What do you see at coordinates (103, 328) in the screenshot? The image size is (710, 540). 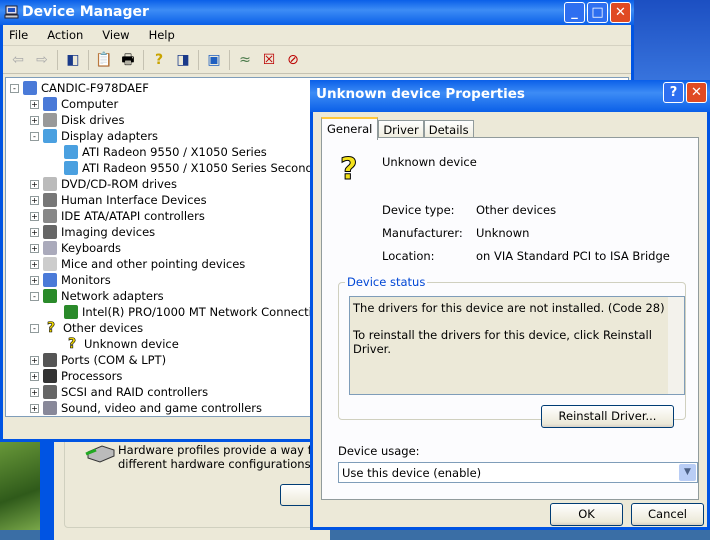 I see `tree-item-label: Other devices` at bounding box center [103, 328].